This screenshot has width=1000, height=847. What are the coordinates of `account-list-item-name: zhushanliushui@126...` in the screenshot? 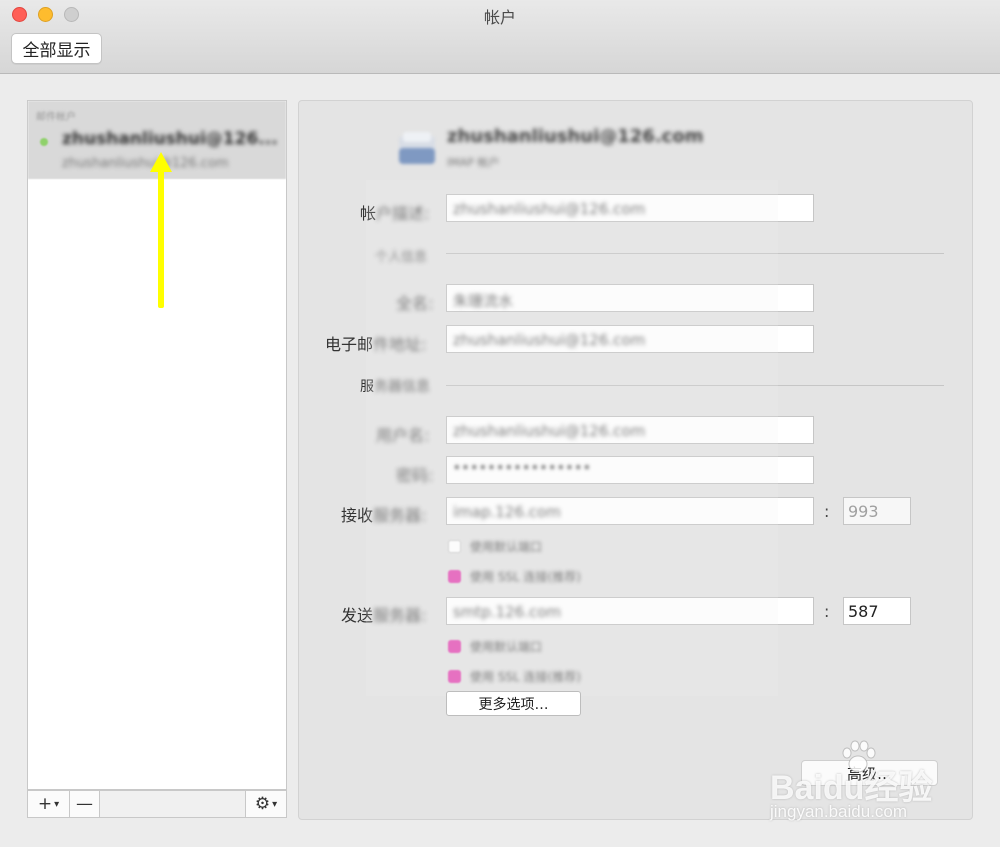 It's located at (170, 139).